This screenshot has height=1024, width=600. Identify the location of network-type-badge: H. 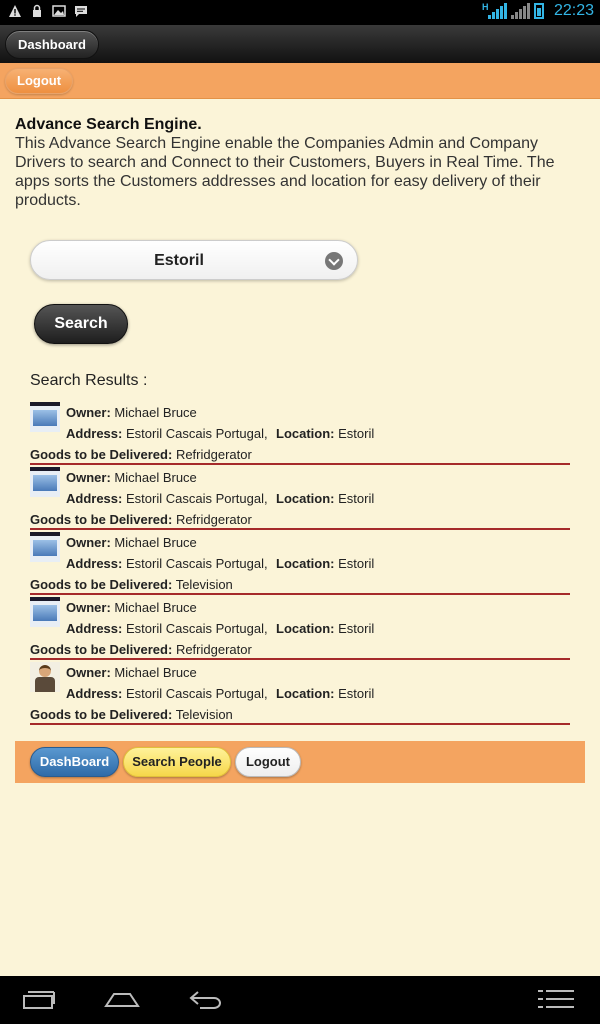
(485, 7).